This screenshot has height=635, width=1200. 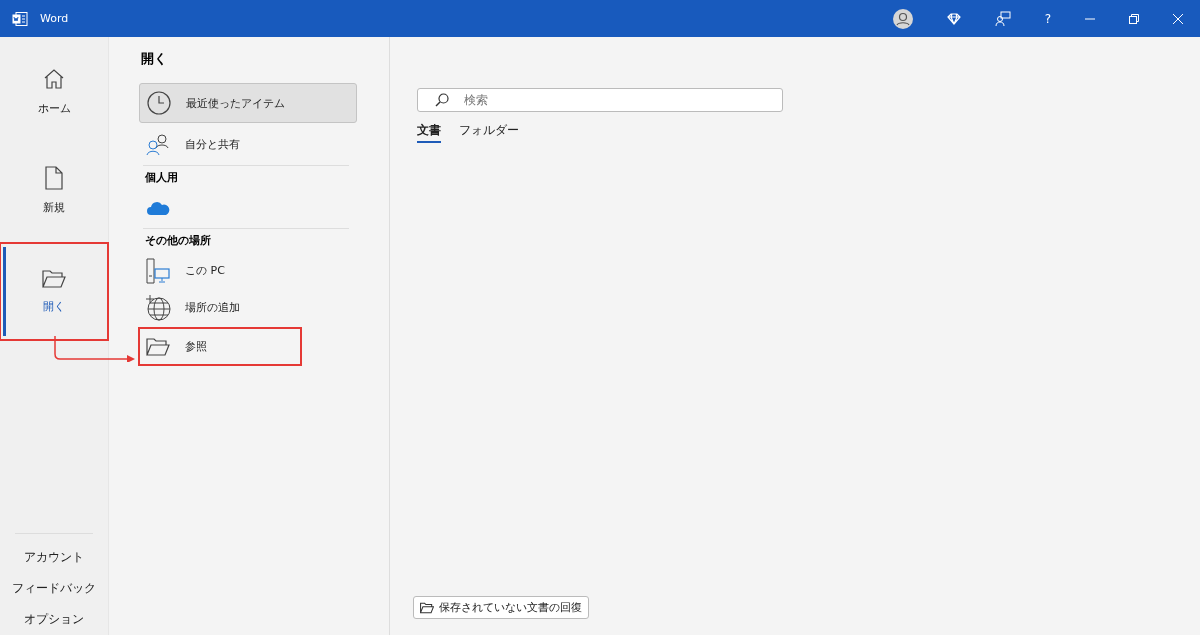 What do you see at coordinates (902, 18) in the screenshot?
I see `avatar-icon` at bounding box center [902, 18].